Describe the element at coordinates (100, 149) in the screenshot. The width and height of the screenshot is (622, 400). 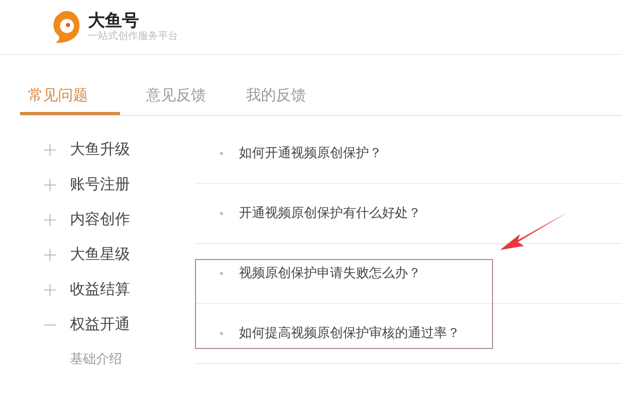
I see `category-item: 大鱼升级` at that location.